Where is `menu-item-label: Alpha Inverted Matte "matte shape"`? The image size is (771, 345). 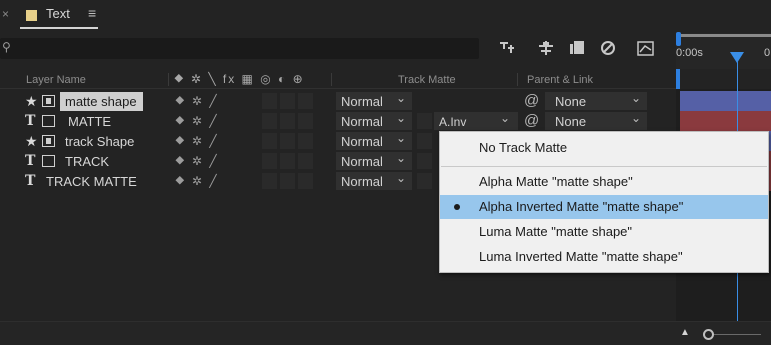
menu-item-label: Alpha Inverted Matte "matte shape" is located at coordinates (581, 206).